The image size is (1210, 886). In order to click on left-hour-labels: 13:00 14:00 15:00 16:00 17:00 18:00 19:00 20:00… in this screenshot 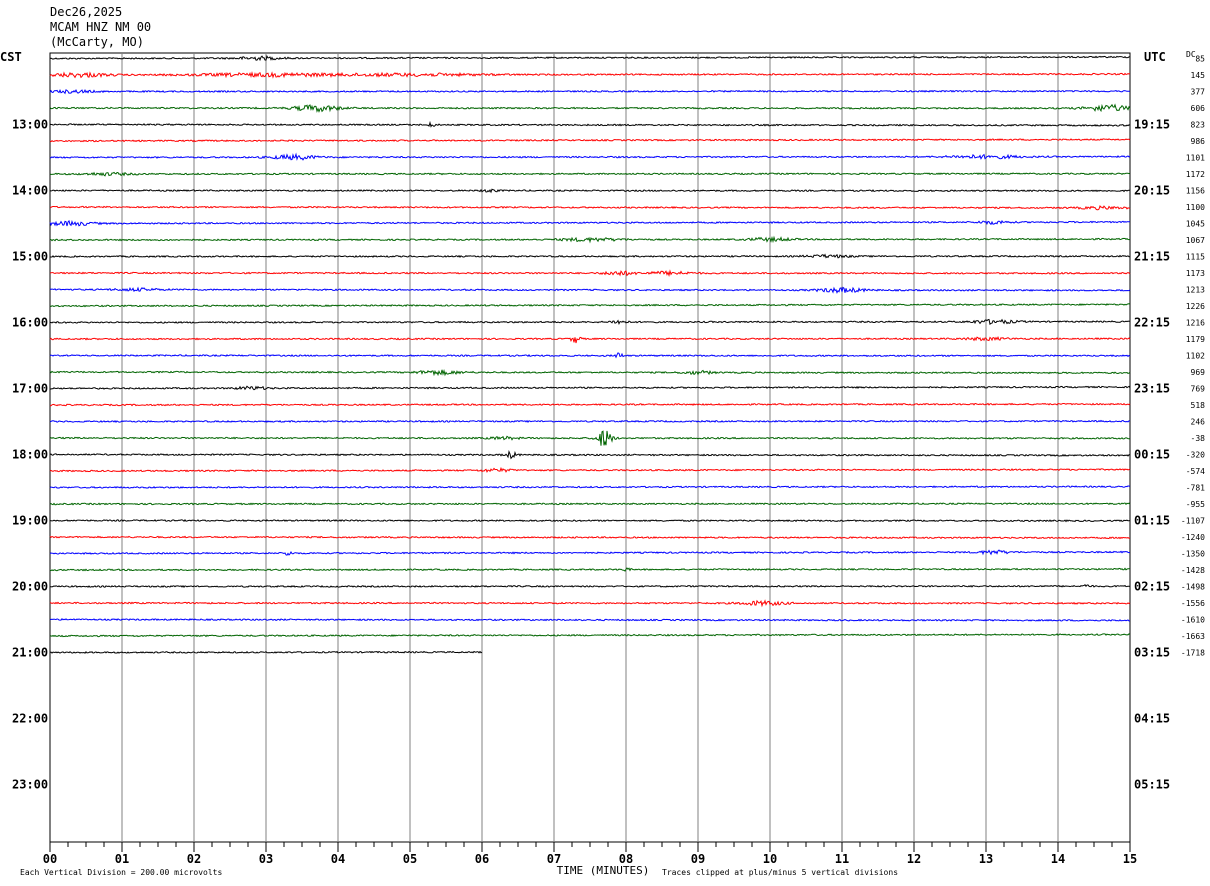, I will do `click(30, 455)`.